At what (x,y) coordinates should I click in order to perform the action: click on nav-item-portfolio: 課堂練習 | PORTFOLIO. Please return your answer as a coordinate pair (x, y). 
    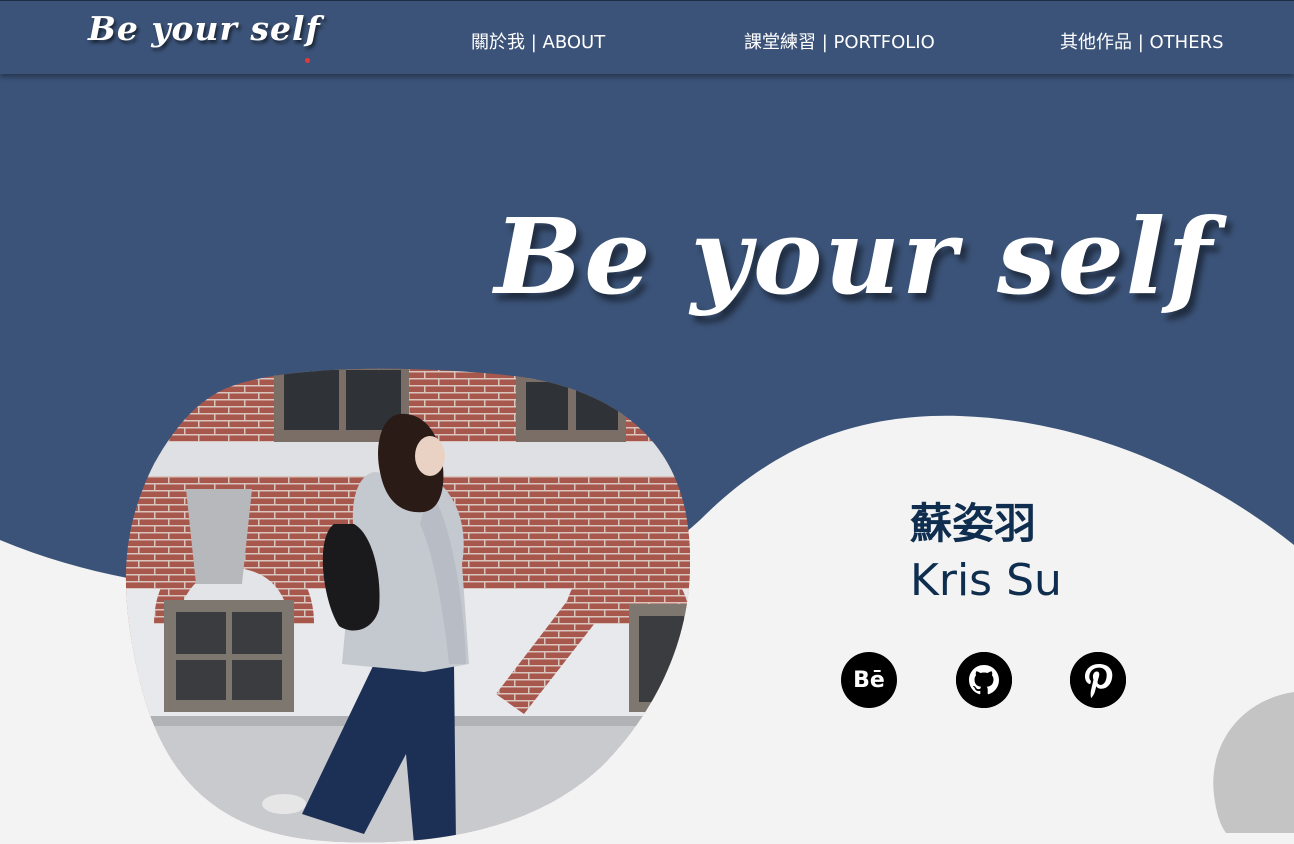
    Looking at the image, I should click on (839, 43).